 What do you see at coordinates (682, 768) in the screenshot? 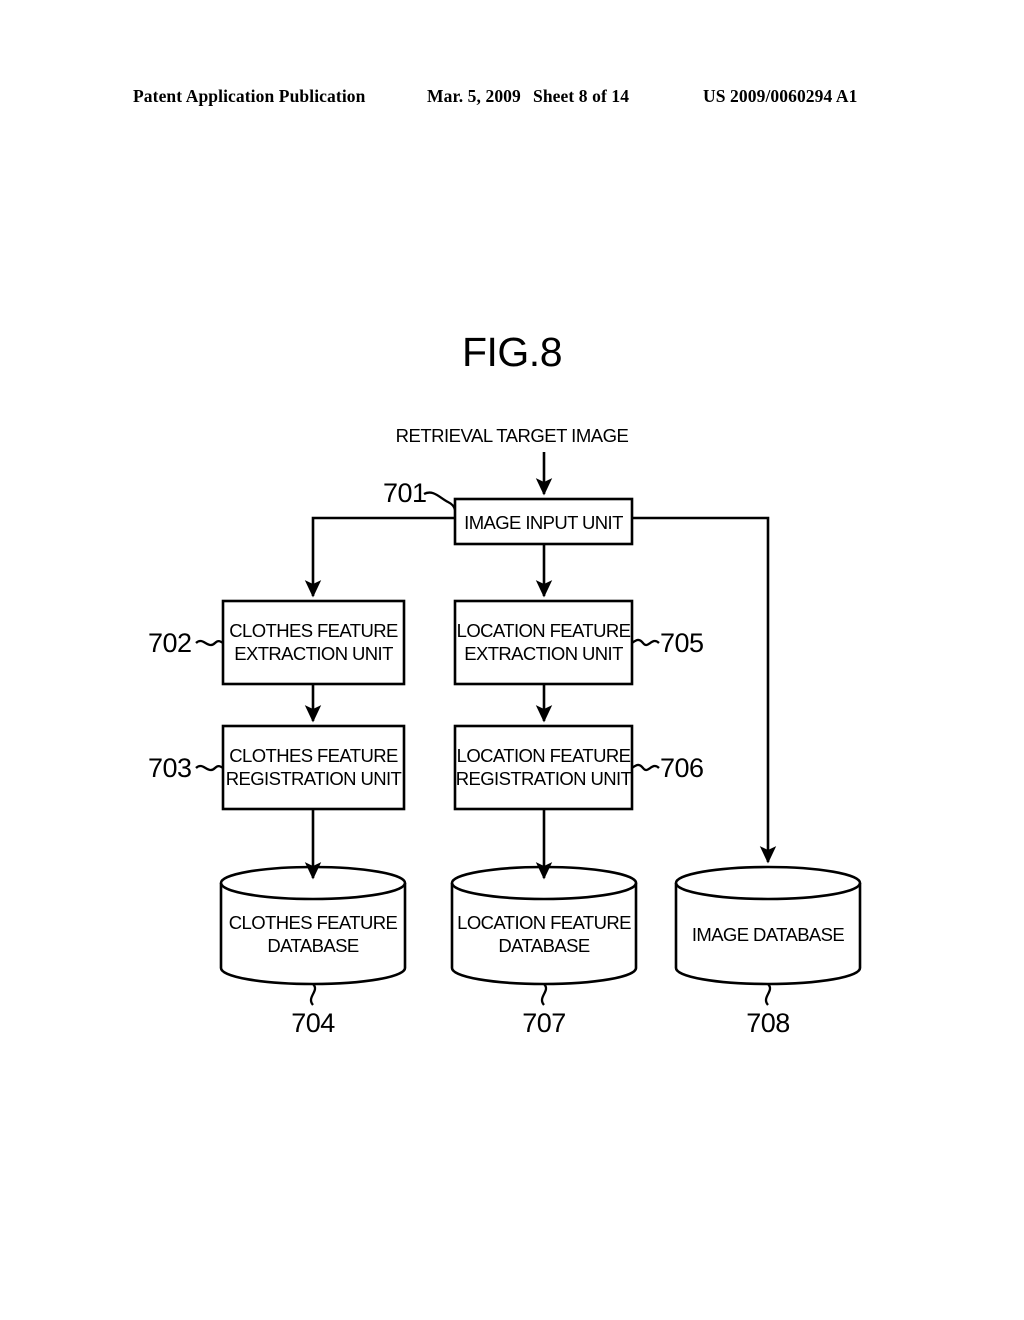
I see `ref-number-706: 706` at bounding box center [682, 768].